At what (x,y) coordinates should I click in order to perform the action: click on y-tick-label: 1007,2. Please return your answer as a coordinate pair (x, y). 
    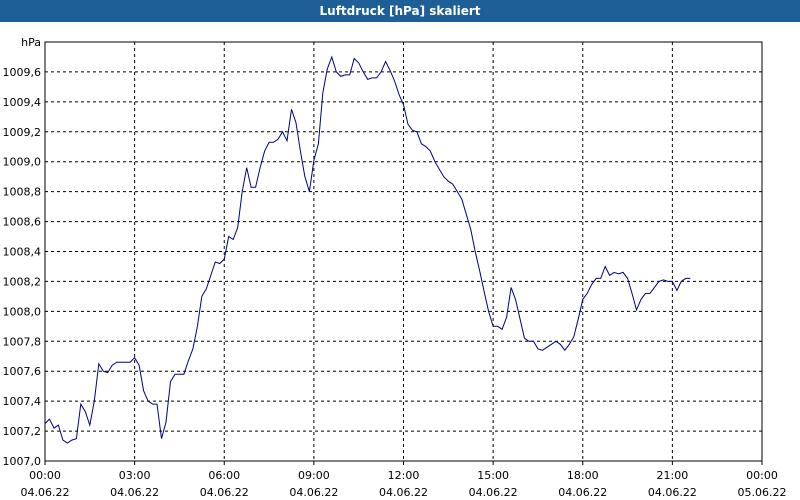
    Looking at the image, I should click on (22, 431).